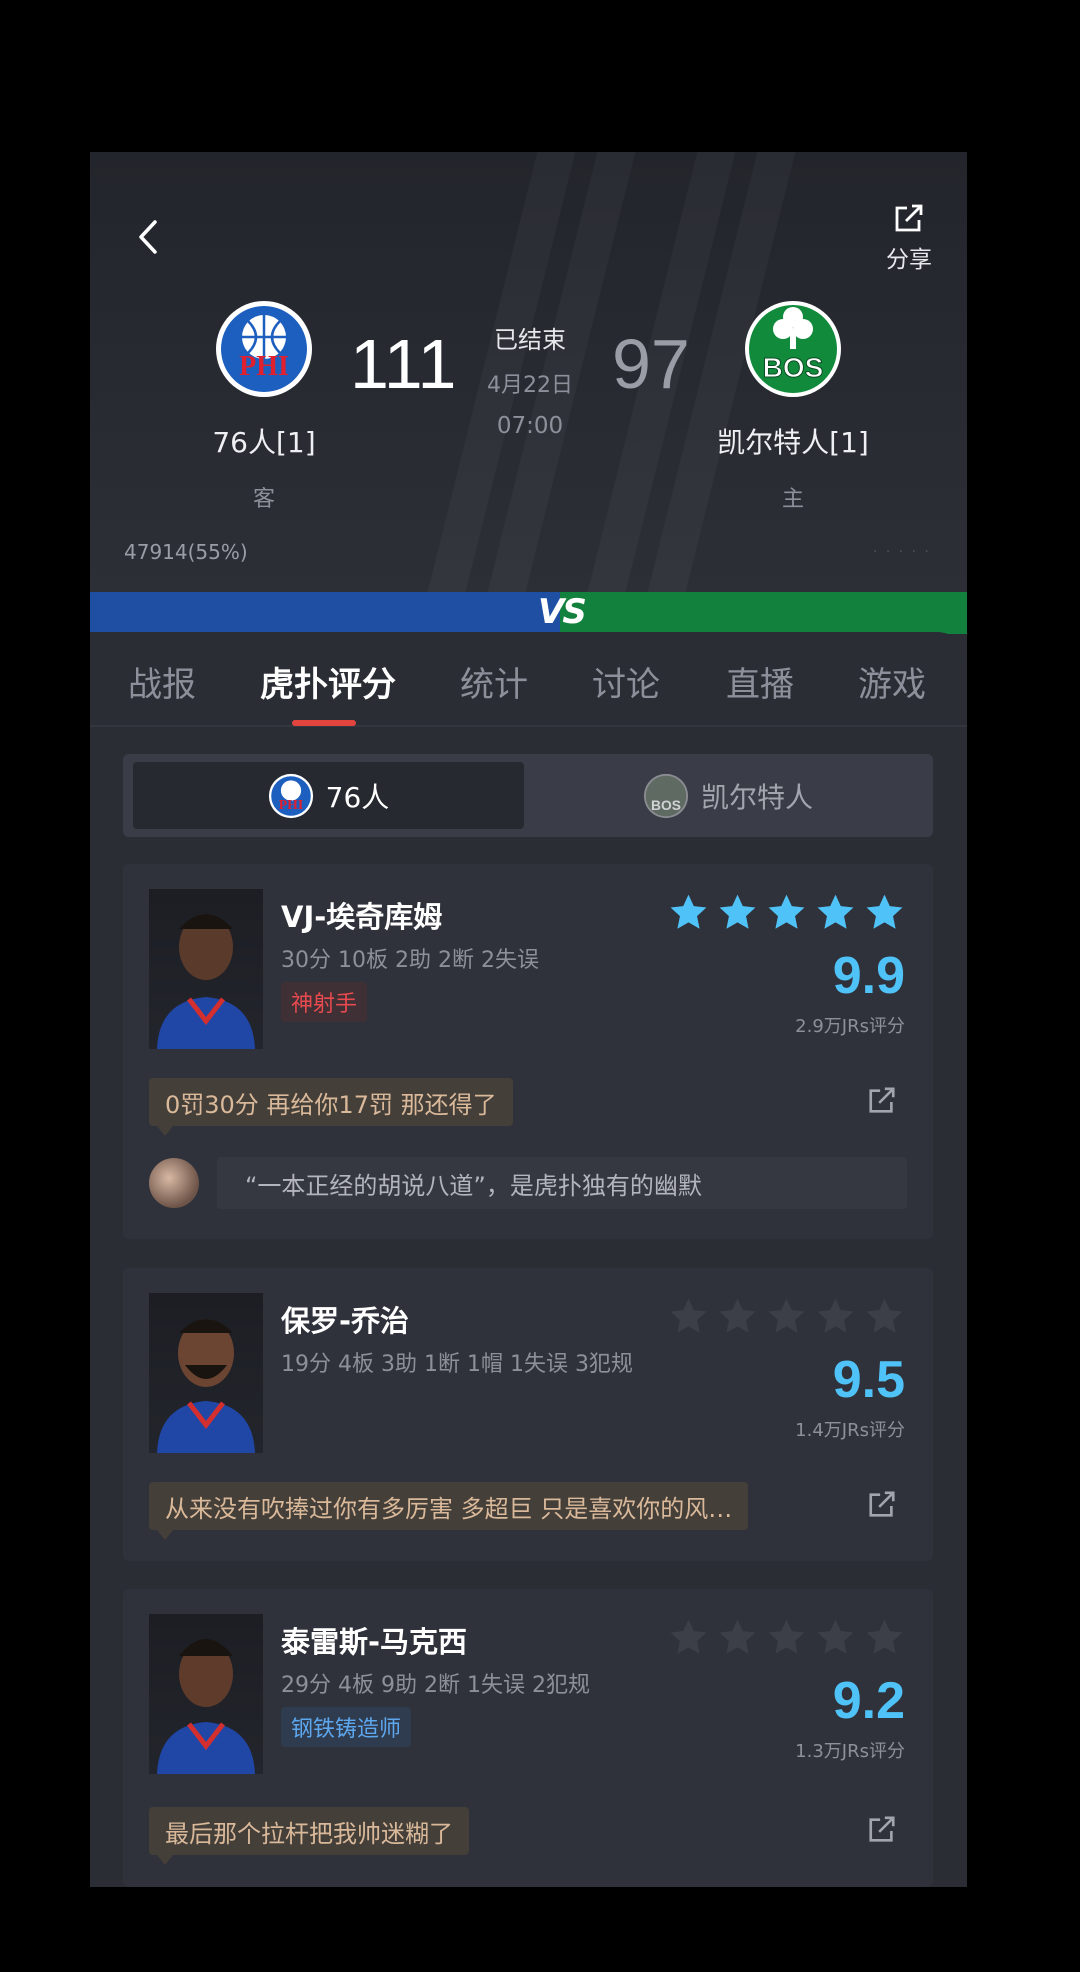 This screenshot has height=1972, width=1080. What do you see at coordinates (331, 1107) in the screenshot?
I see `top-comment: 0罚30分 再给你17罚 那还得了` at bounding box center [331, 1107].